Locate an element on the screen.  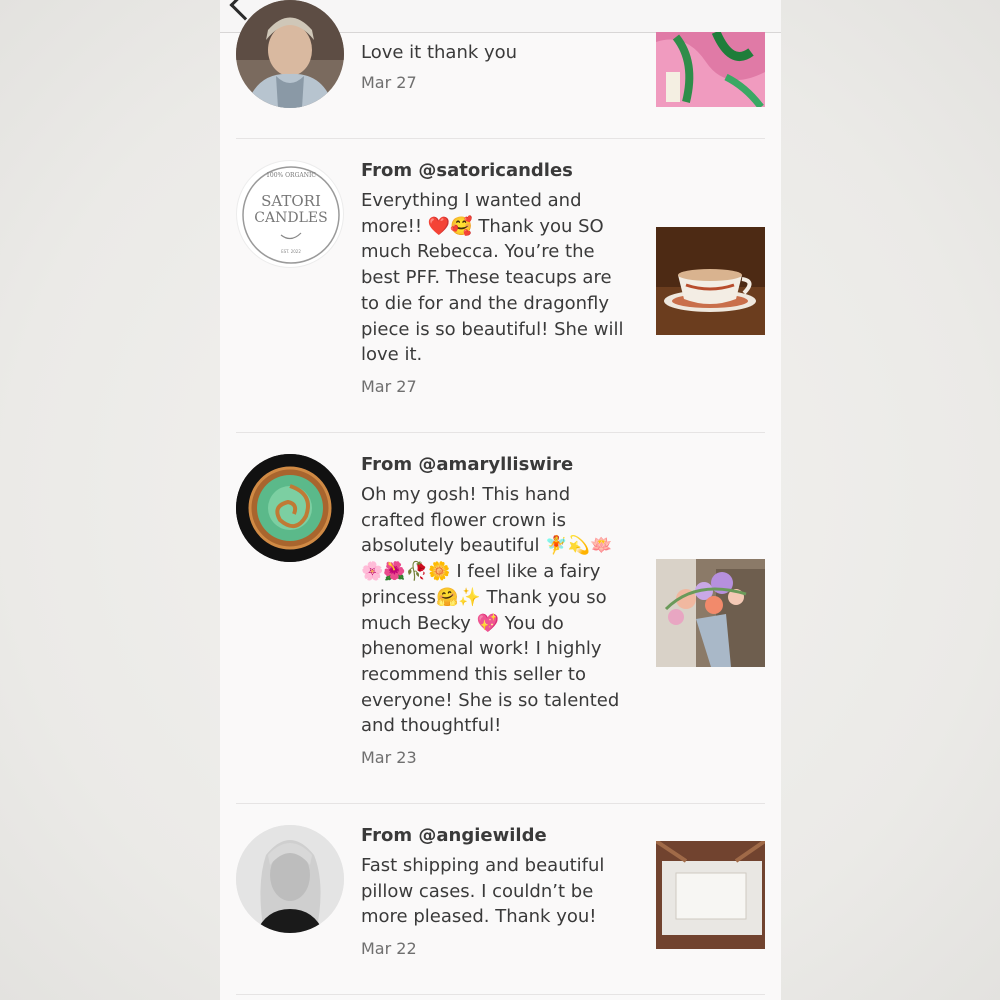
svg-text: CANDLES is located at coordinates (290, 218).